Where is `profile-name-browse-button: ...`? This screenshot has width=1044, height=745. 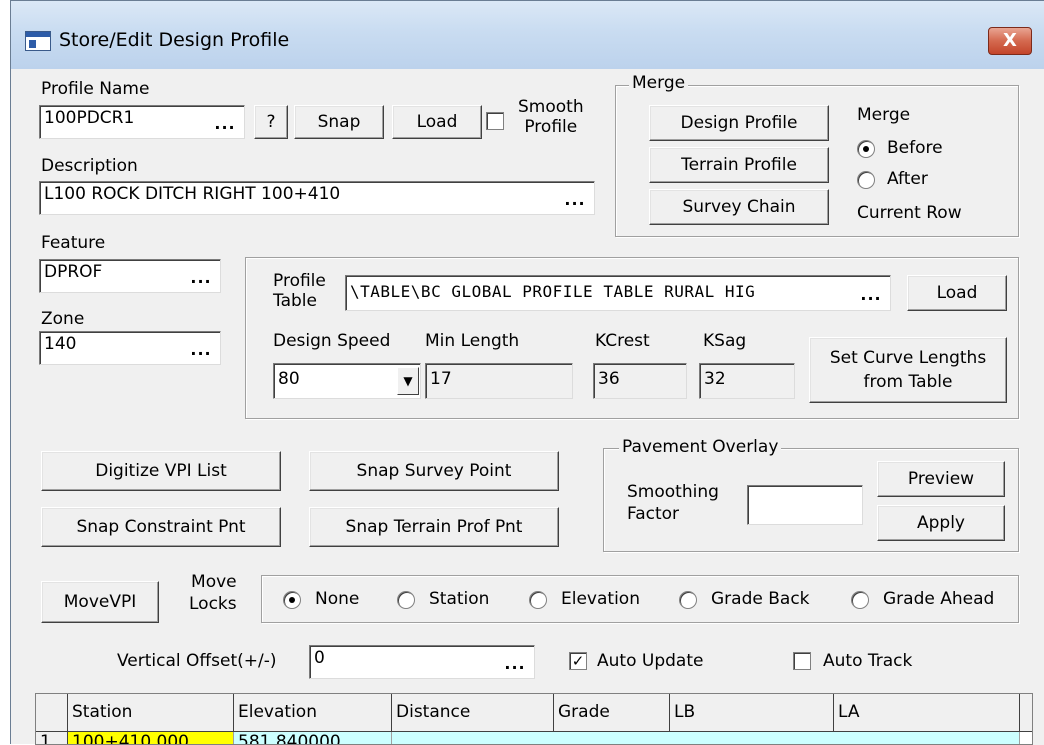 profile-name-browse-button: ... is located at coordinates (225, 122).